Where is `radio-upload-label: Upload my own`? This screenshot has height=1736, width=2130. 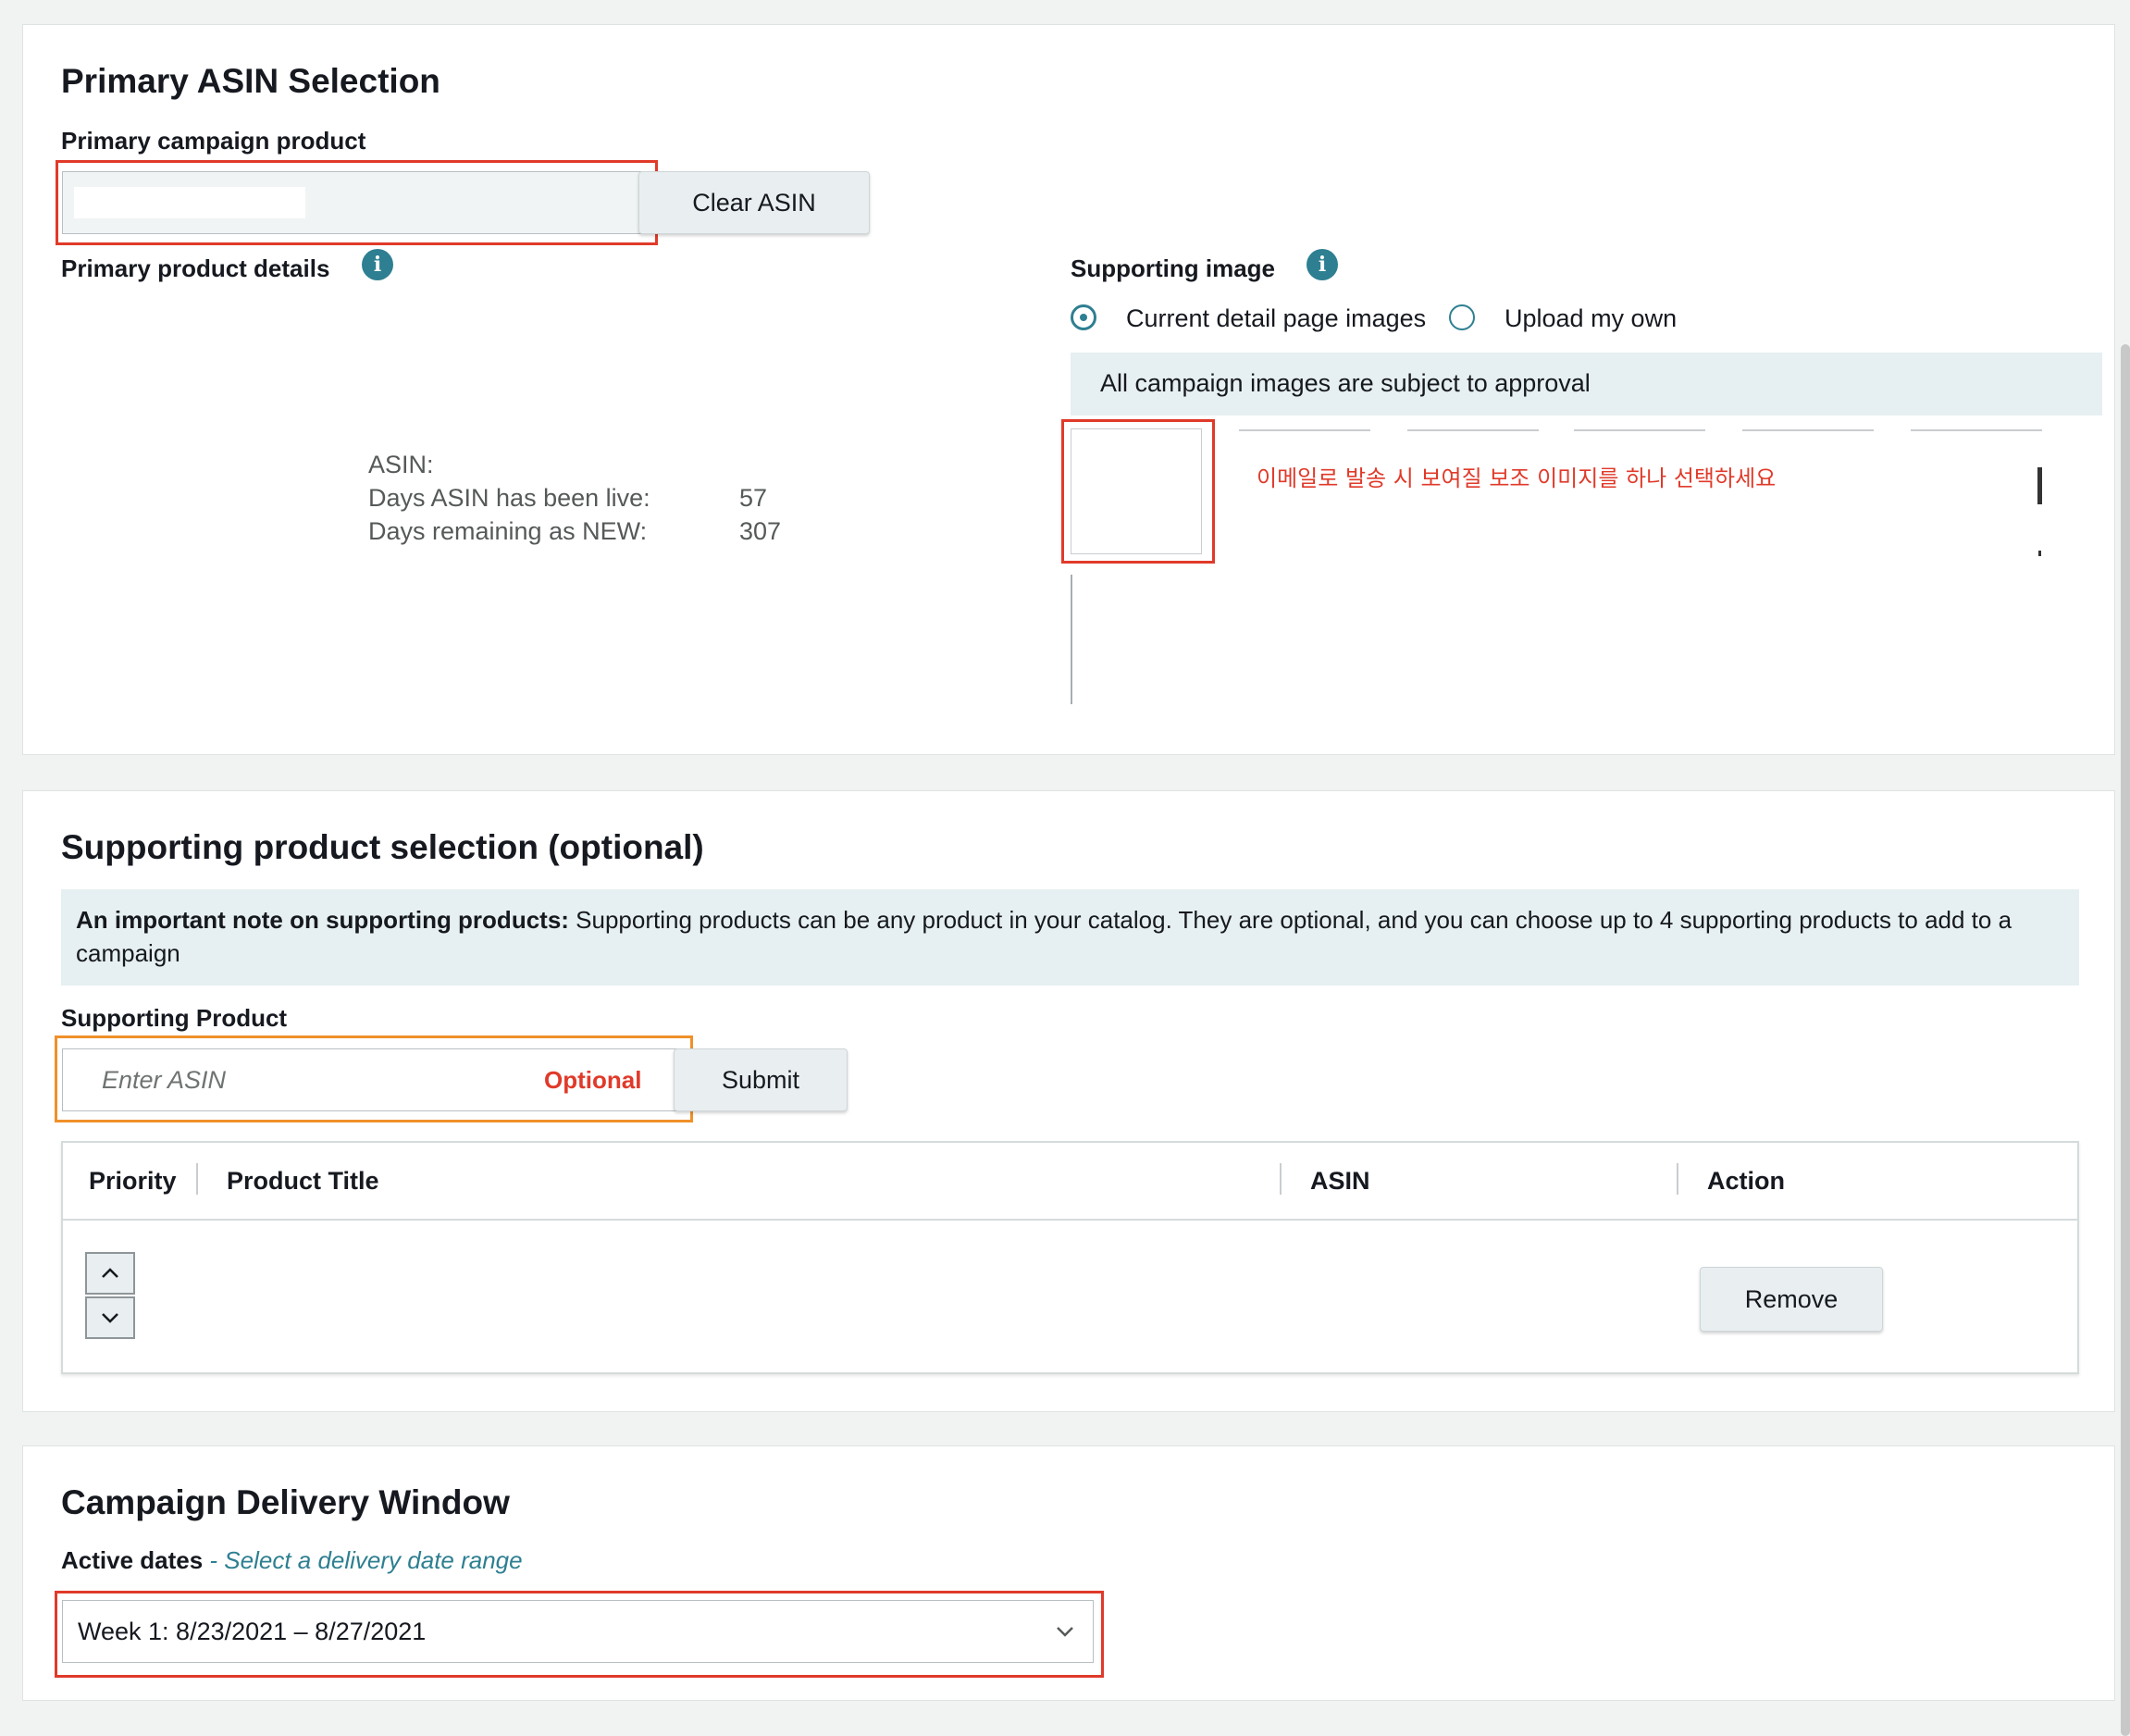 radio-upload-label: Upload my own is located at coordinates (1591, 318).